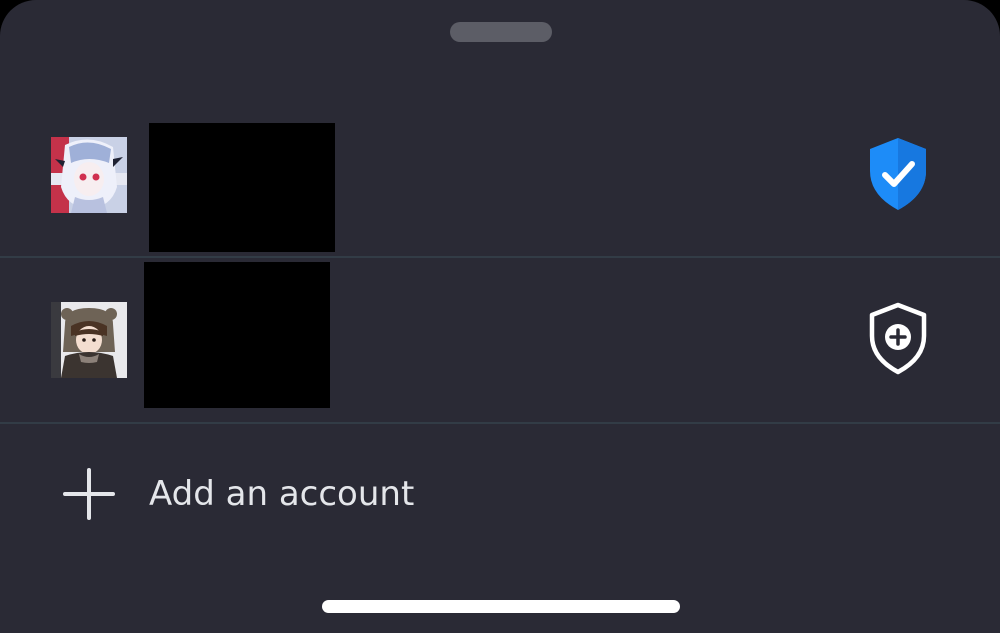 This screenshot has width=1000, height=633. I want to click on sheet-grabber-handle, so click(501, 32).